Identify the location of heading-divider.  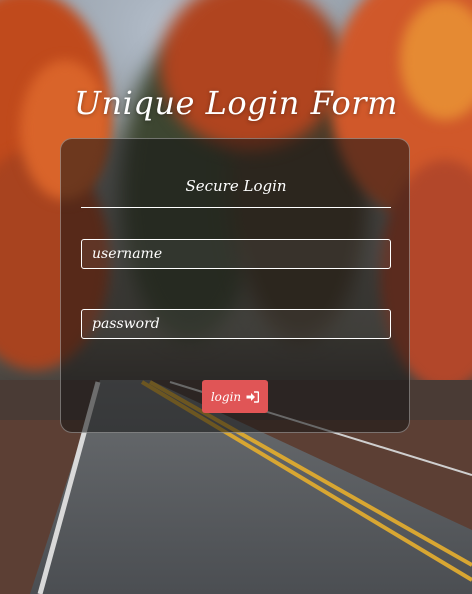
(236, 207).